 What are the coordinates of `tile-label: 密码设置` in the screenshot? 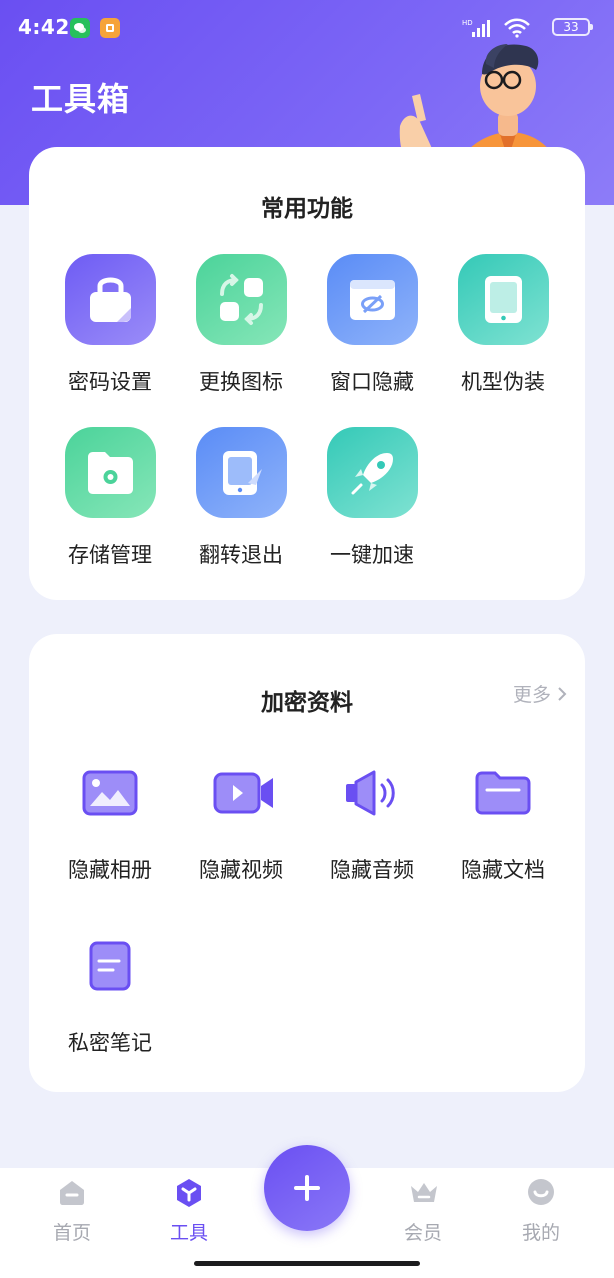 It's located at (110, 382).